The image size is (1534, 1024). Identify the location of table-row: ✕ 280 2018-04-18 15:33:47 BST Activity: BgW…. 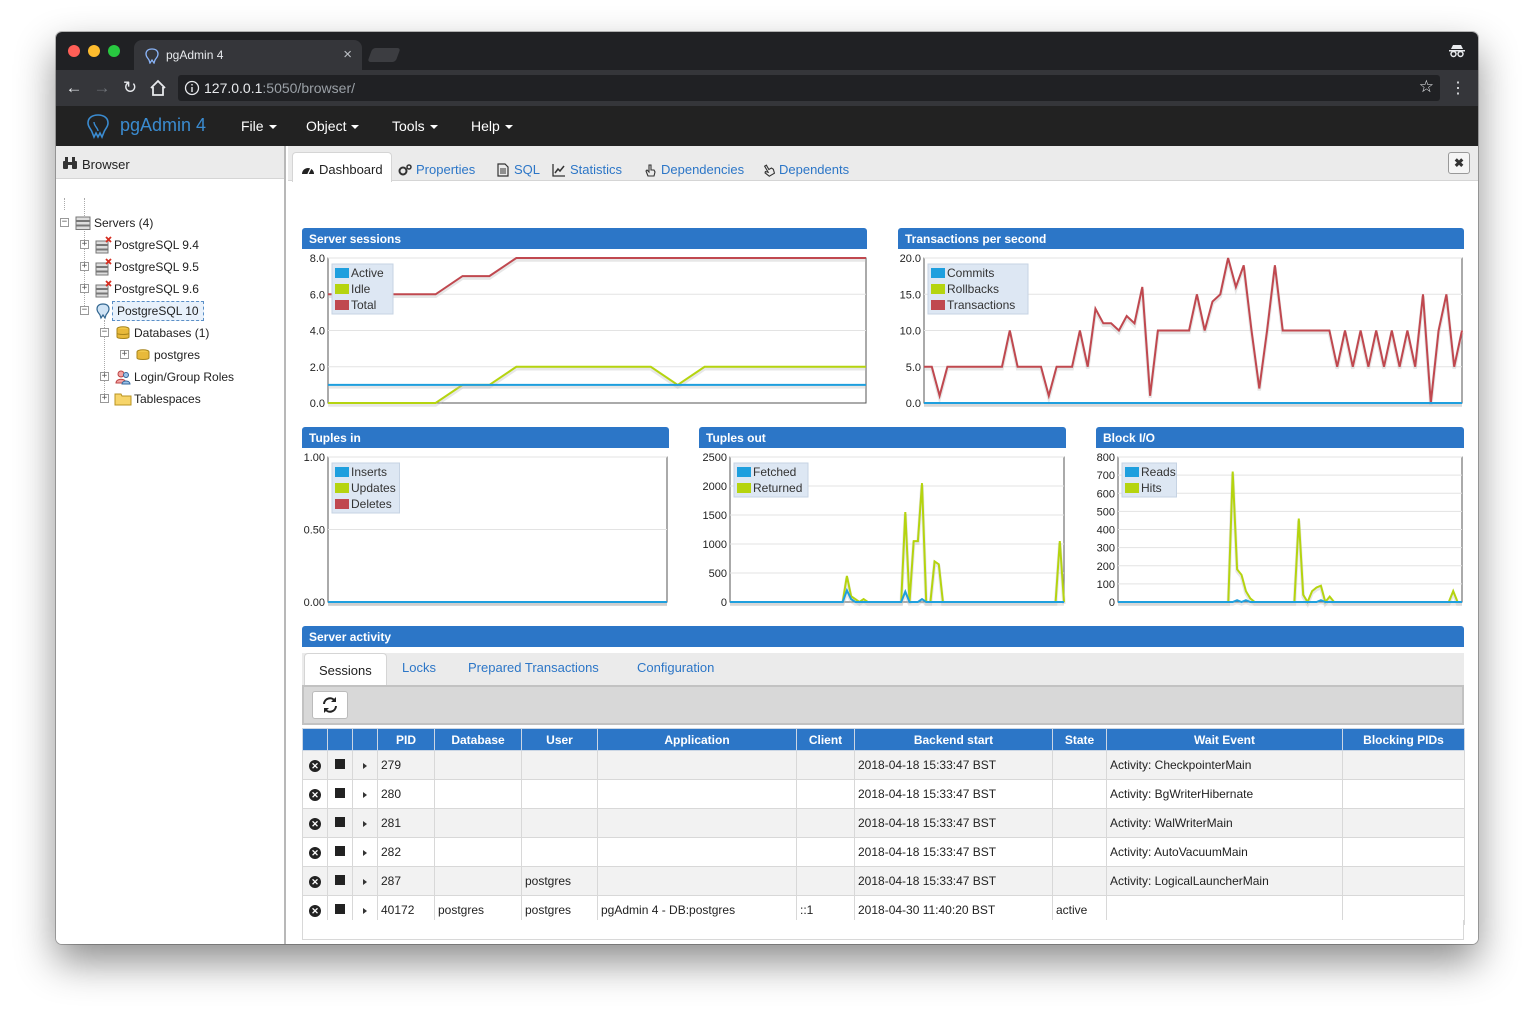
(883, 794).